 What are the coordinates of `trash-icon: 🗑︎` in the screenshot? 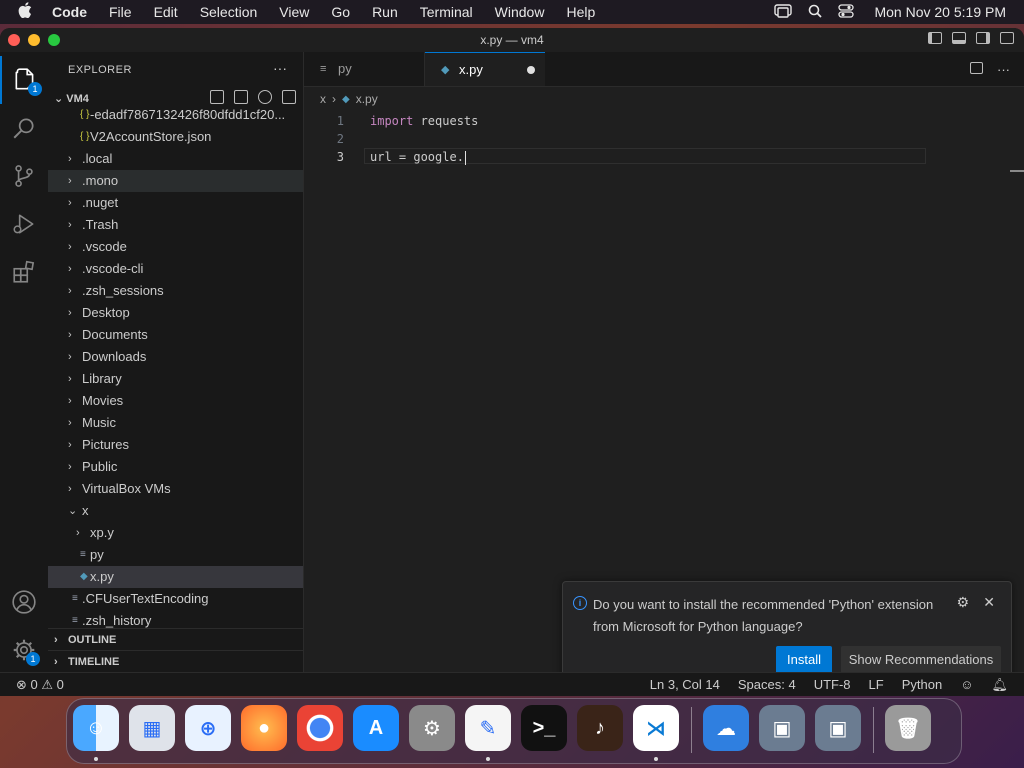 It's located at (908, 728).